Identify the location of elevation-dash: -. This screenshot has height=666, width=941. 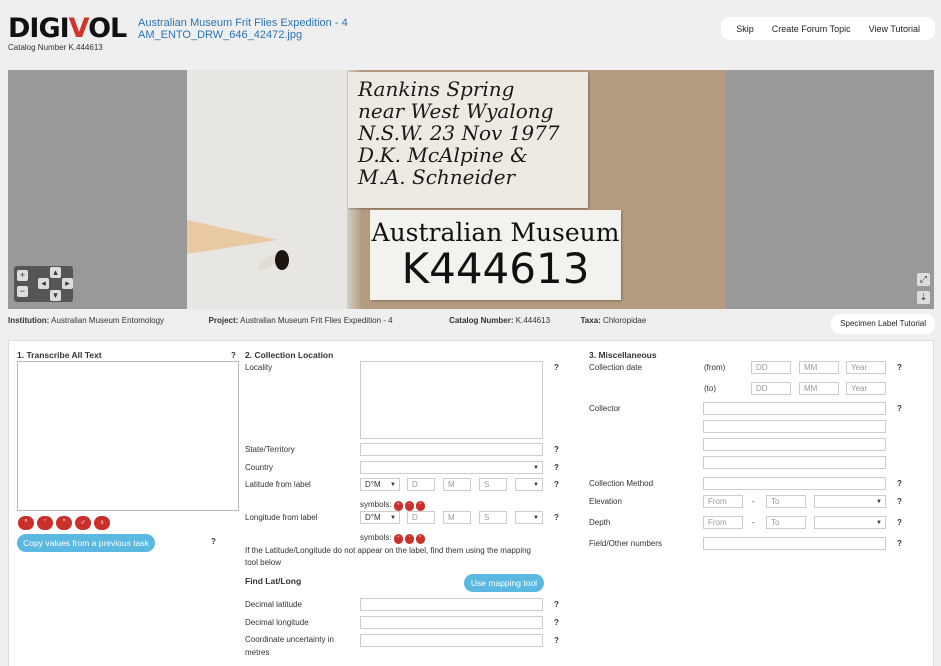
(753, 501).